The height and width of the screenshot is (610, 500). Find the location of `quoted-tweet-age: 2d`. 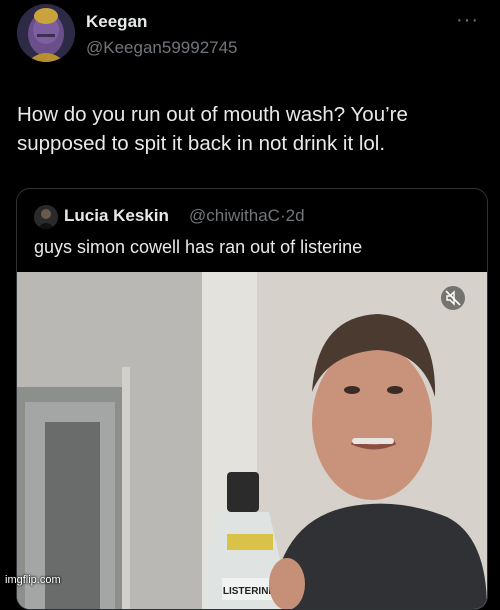

quoted-tweet-age: 2d is located at coordinates (295, 215).